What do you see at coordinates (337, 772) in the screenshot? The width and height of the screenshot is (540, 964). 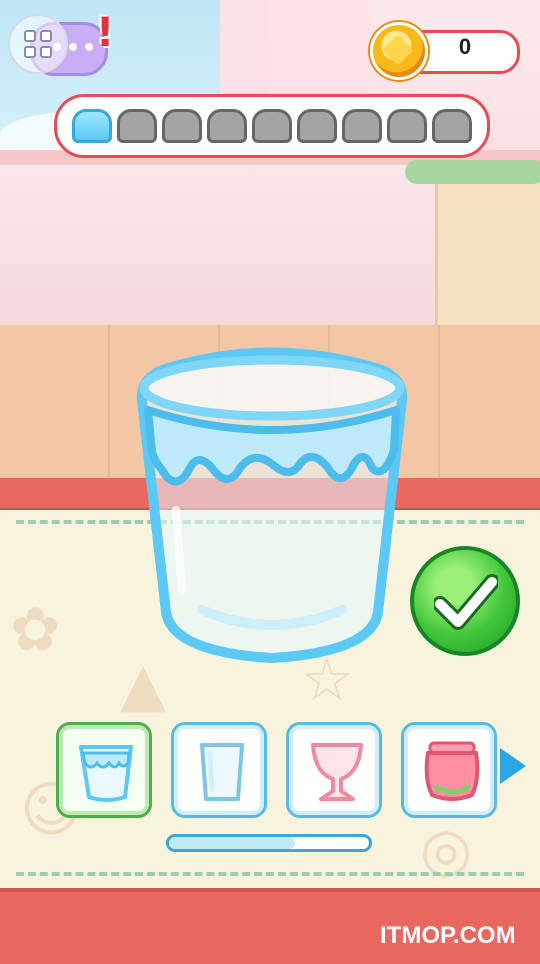 I see `sundae-glass-icon` at bounding box center [337, 772].